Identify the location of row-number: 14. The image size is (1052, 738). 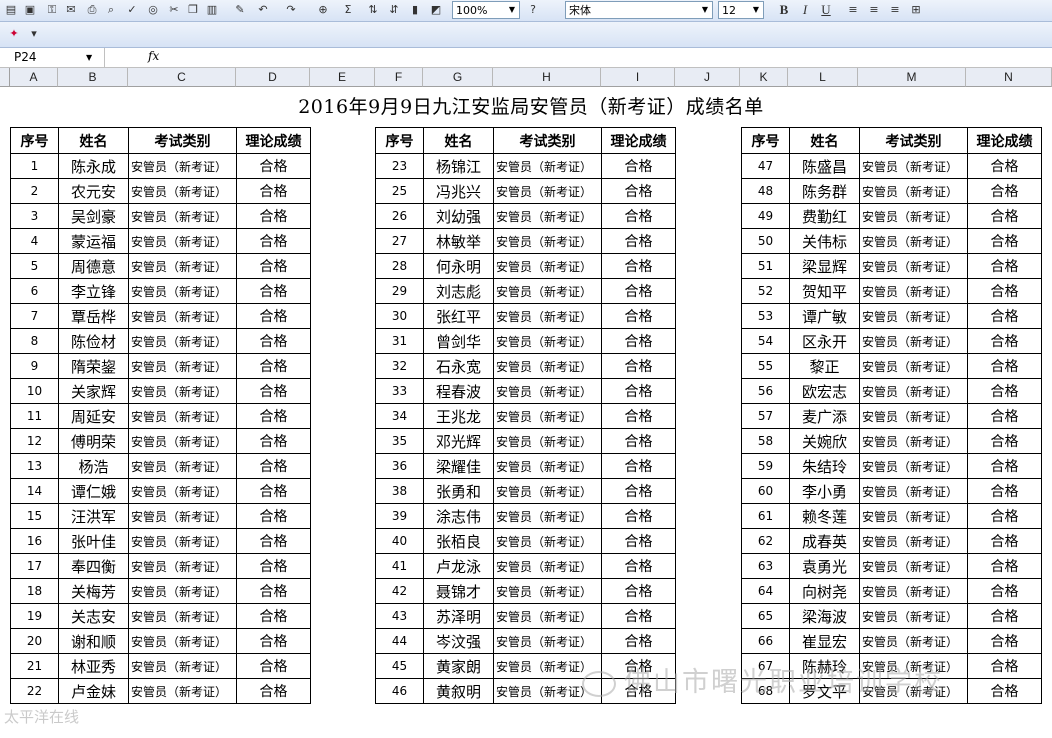
(34, 491).